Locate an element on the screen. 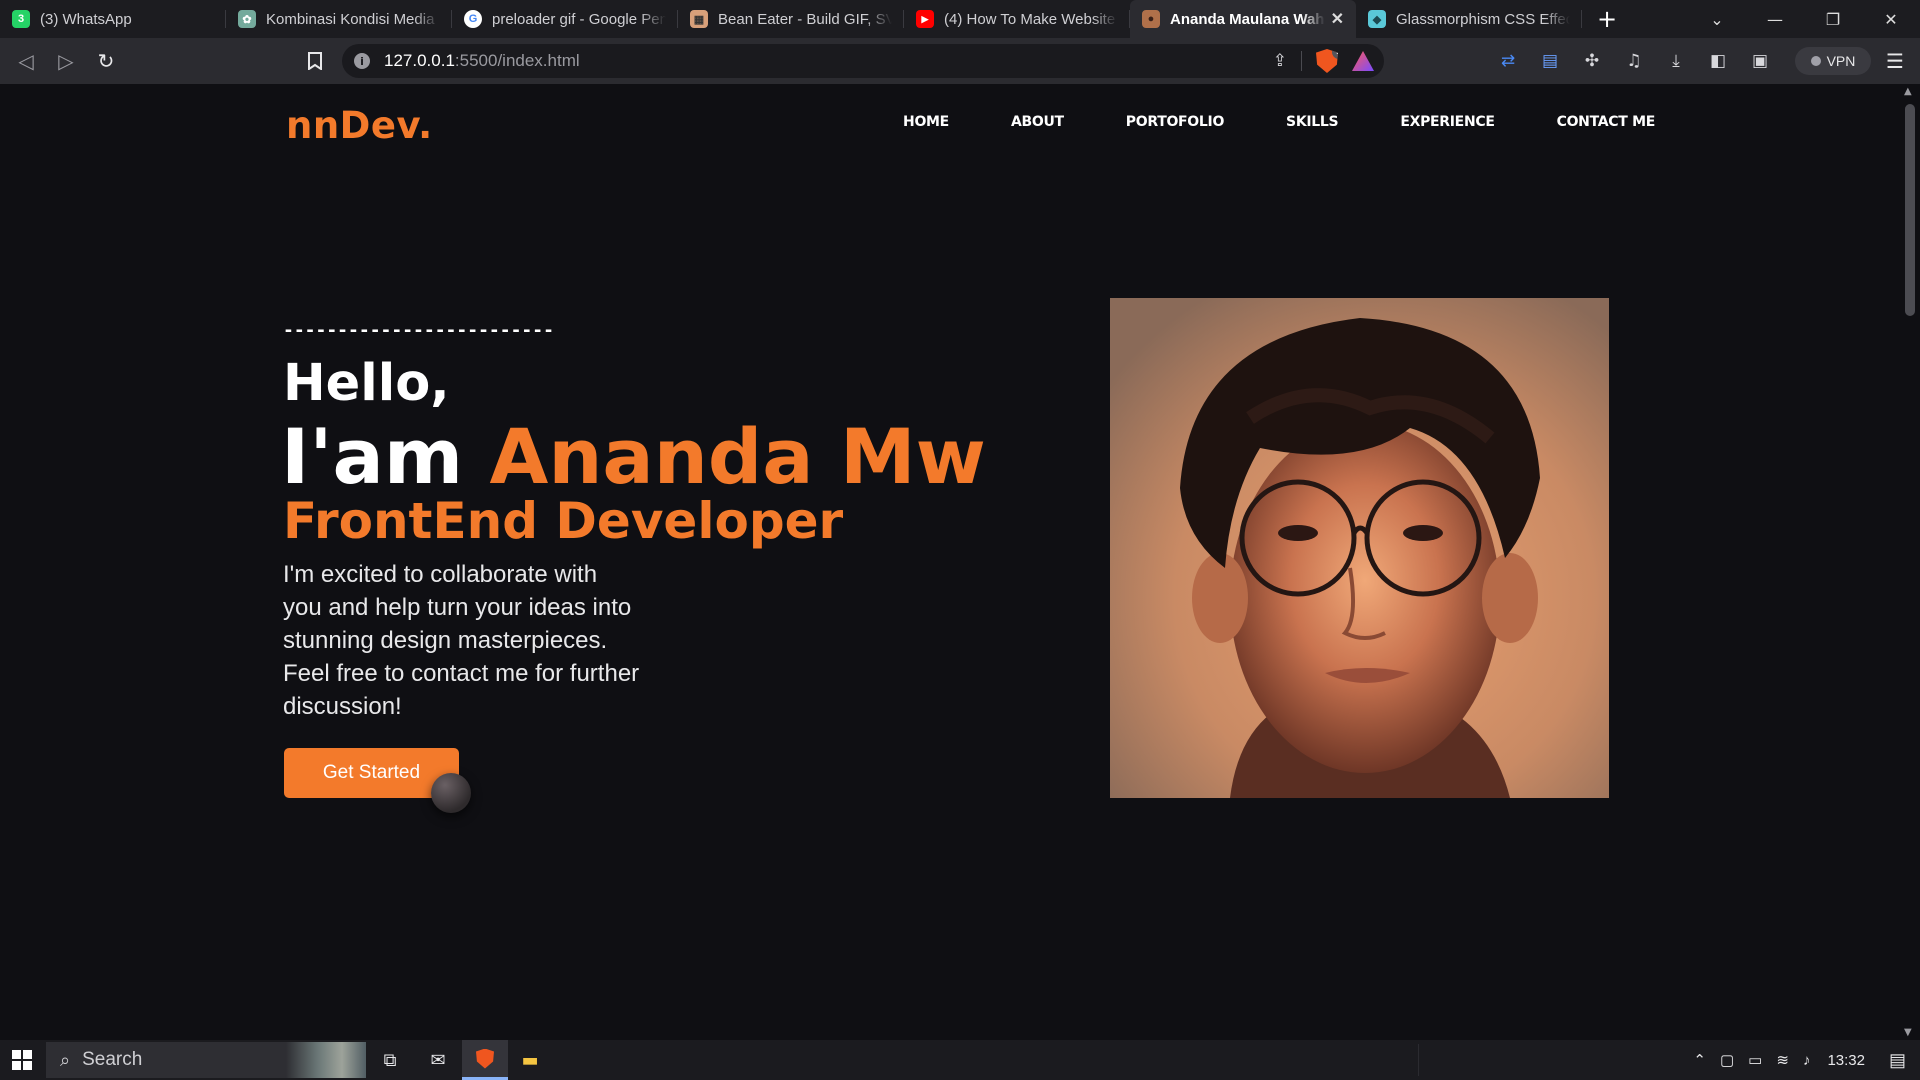  tab-active-portfolio: ● Ananda Maulana Wahy ✕ is located at coordinates (1243, 19).